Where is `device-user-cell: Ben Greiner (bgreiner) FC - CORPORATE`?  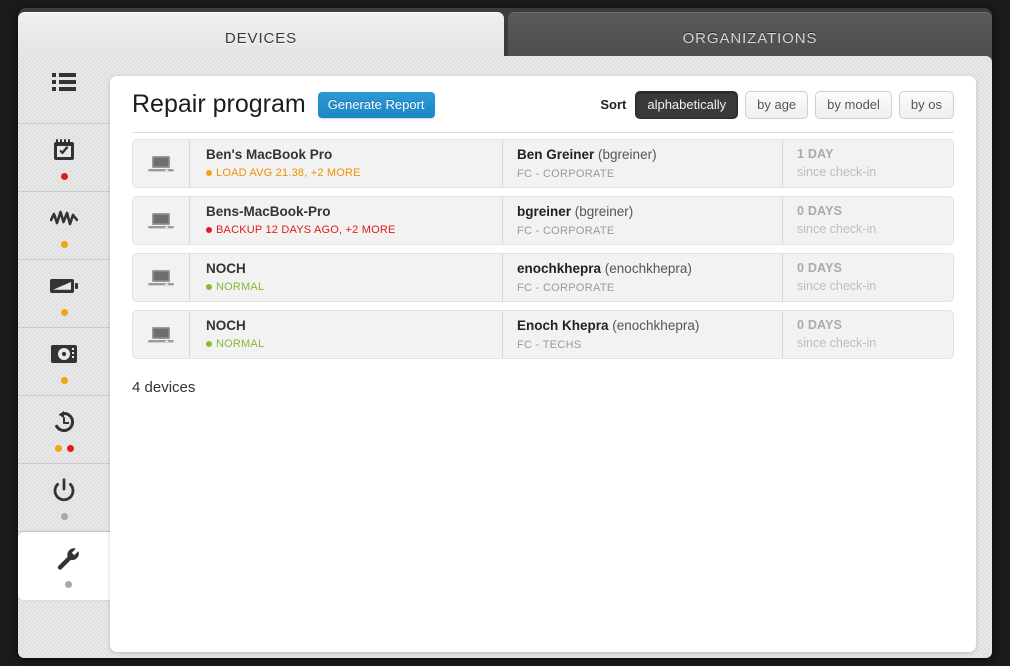
device-user-cell: Ben Greiner (bgreiner) FC - CORPORATE is located at coordinates (642, 163).